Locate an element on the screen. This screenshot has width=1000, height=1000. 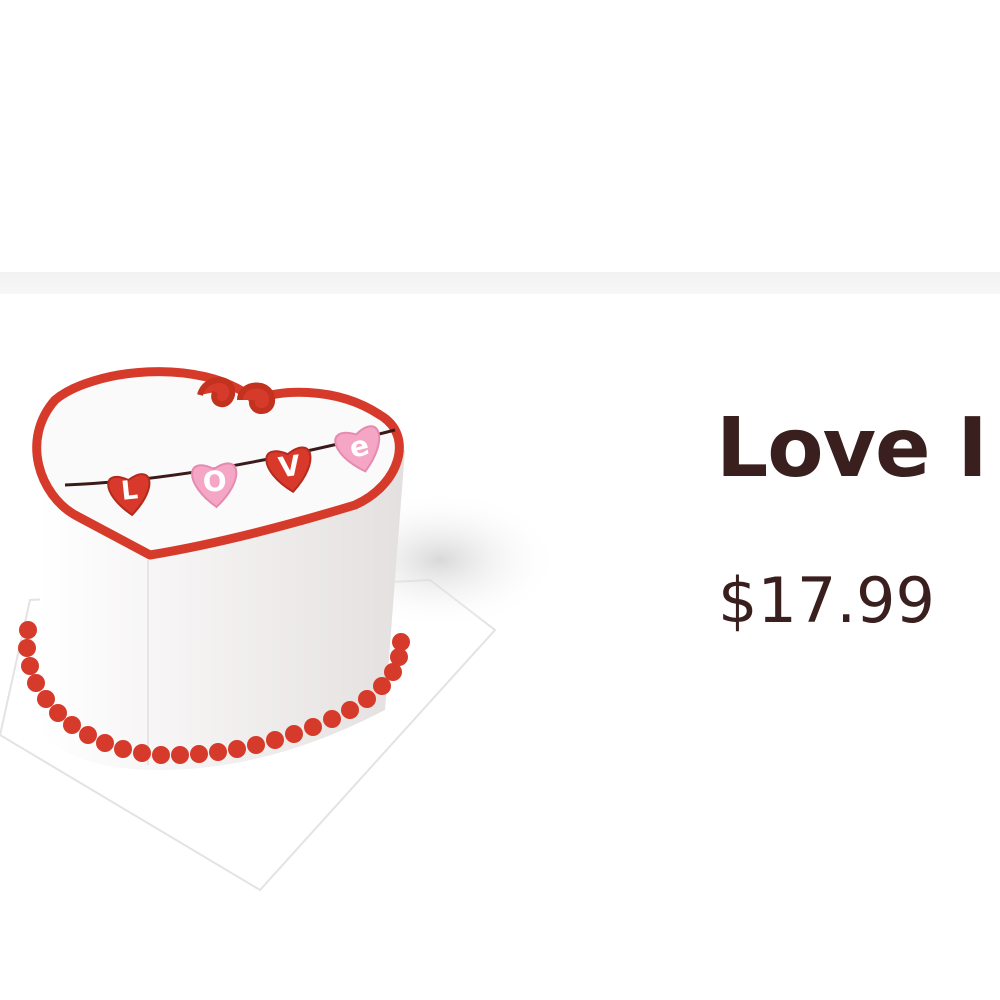
product-name: Love I is located at coordinates (852, 449).